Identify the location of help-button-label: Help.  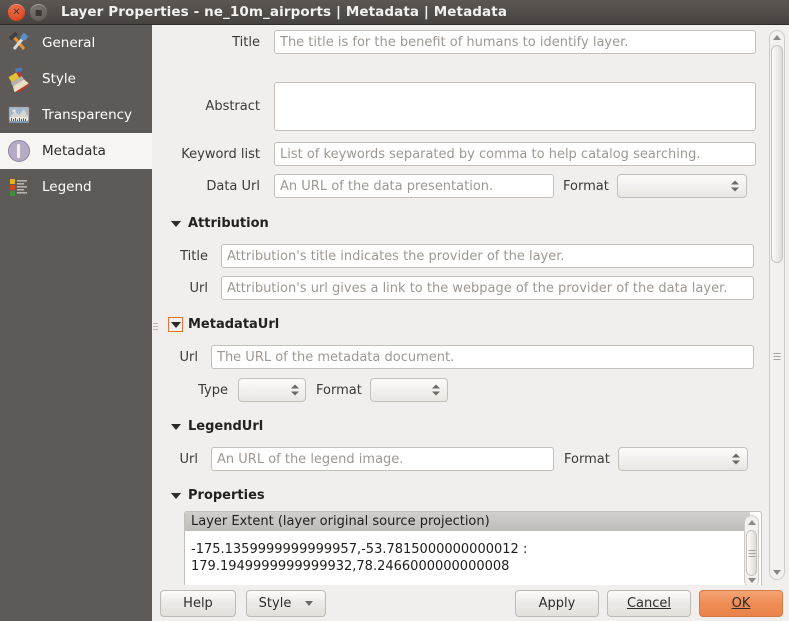
(198, 603).